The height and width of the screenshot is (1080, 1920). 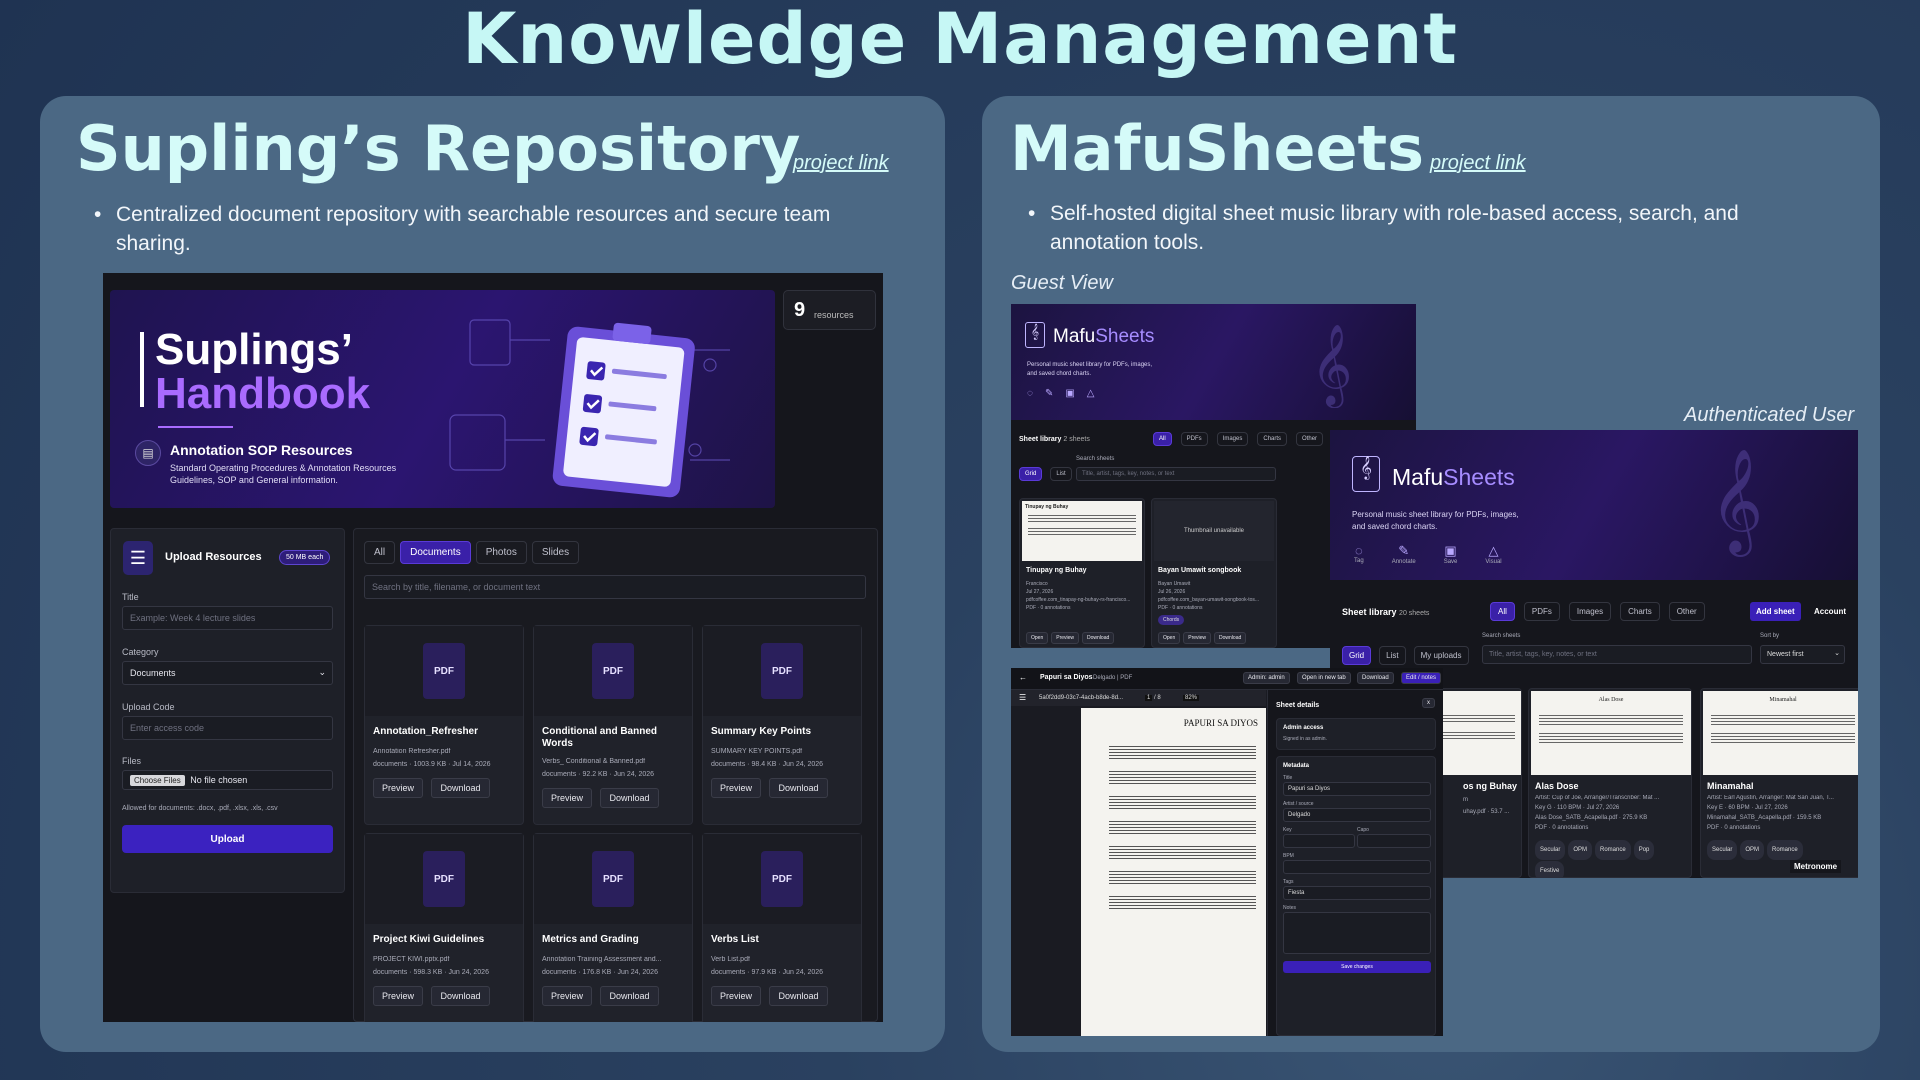 I want to click on document-meta: documents · 98.4 KB · Jun 24, 2026, so click(x=767, y=764).